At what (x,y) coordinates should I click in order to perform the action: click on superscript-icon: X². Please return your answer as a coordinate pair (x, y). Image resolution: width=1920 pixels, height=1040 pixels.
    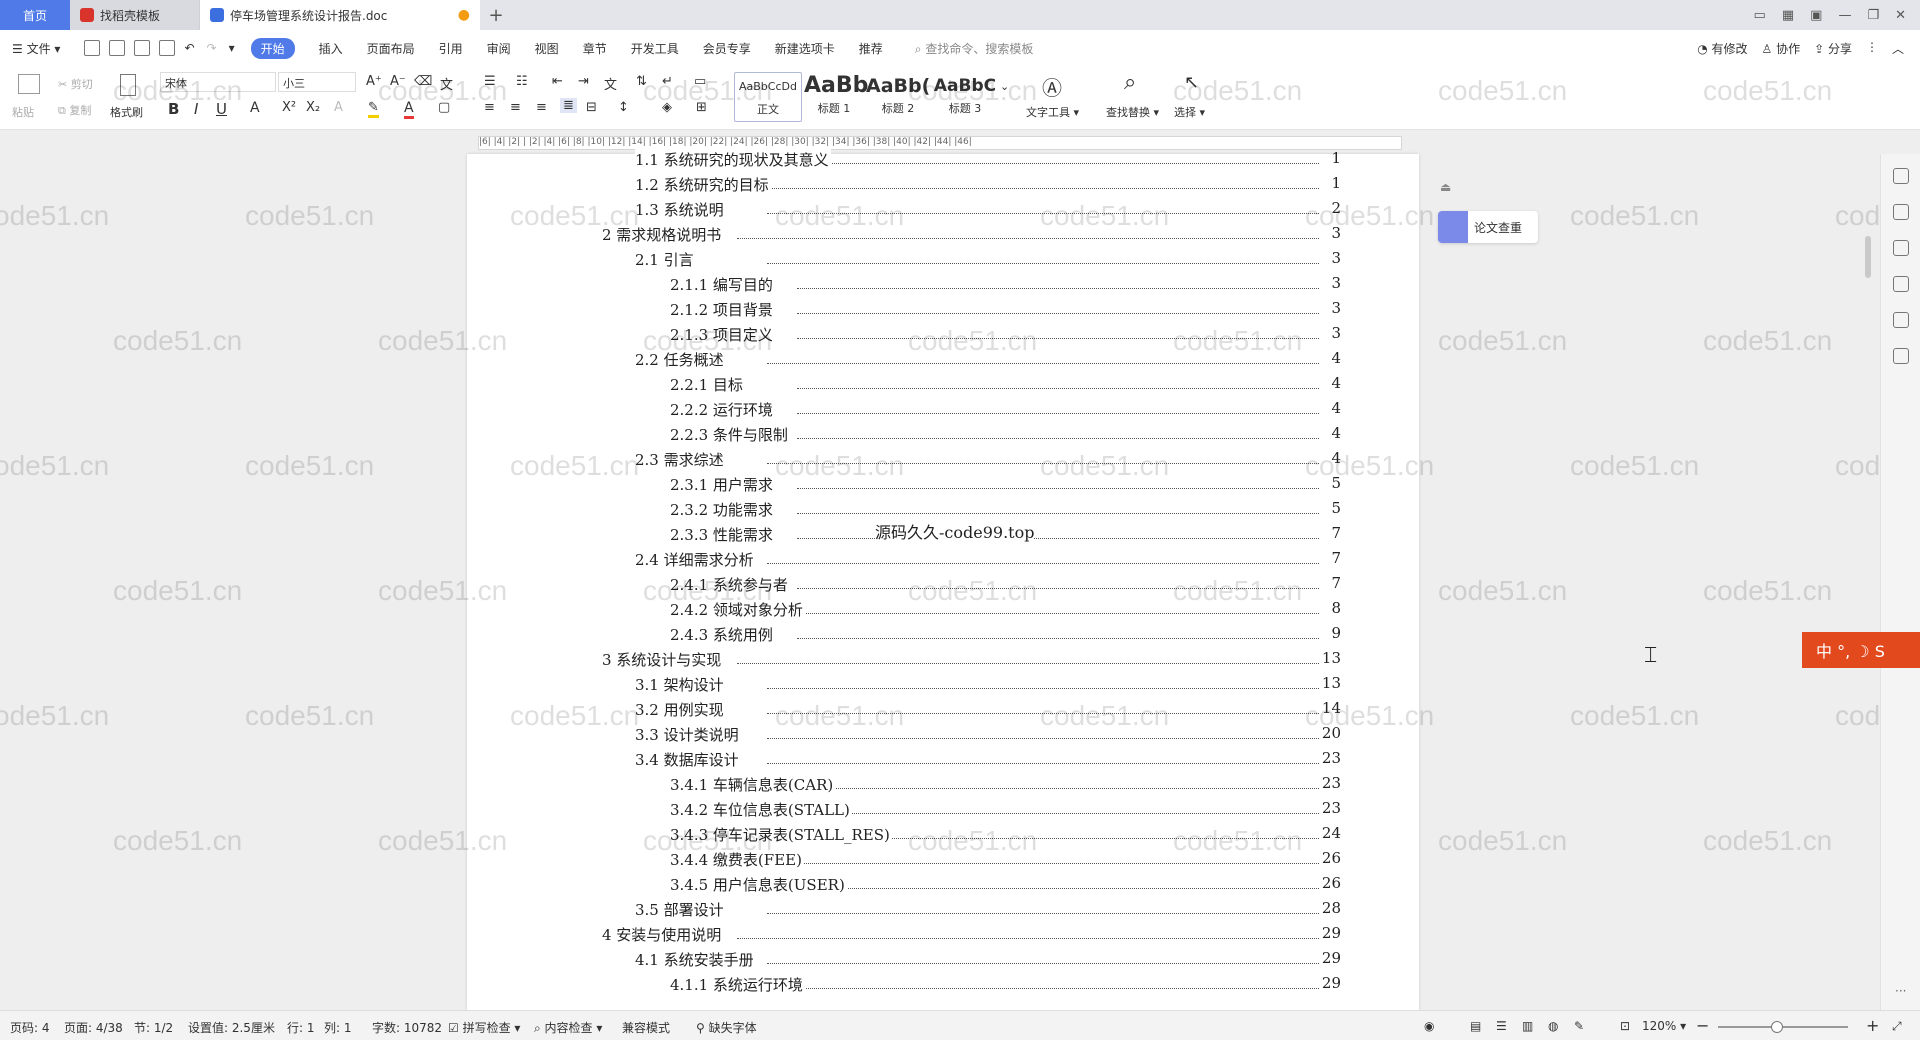
    Looking at the image, I should click on (289, 107).